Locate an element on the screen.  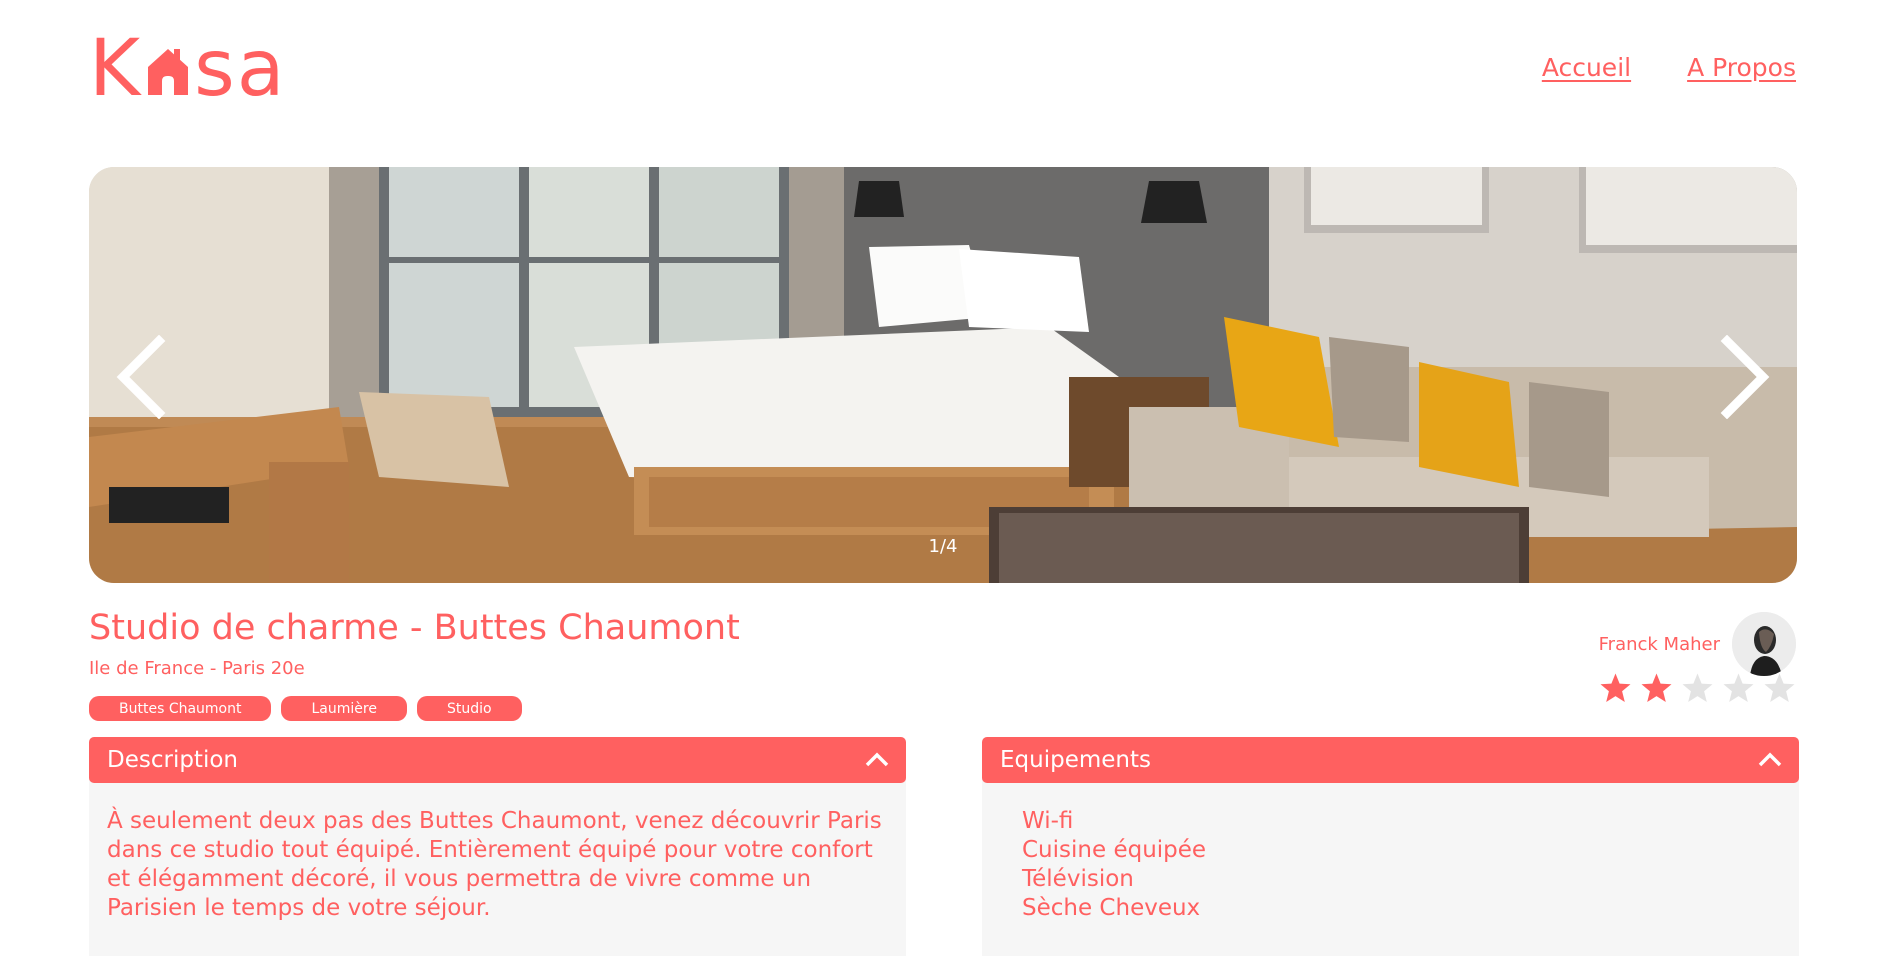
nav-link-accueil: Accueil is located at coordinates (1586, 67).